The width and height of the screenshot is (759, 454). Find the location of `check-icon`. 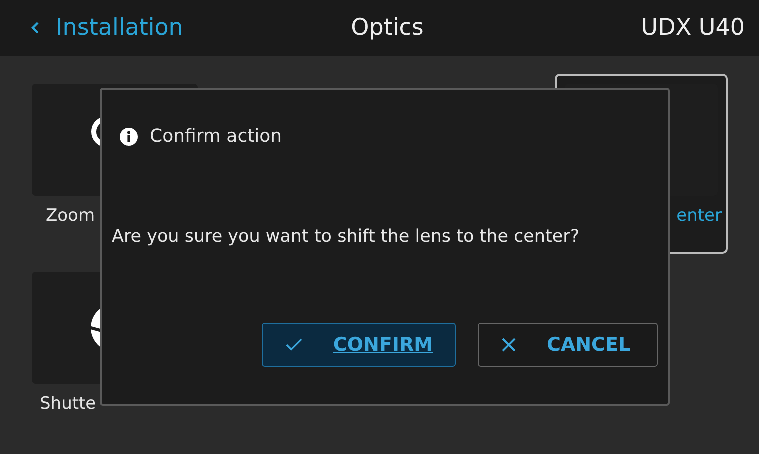

check-icon is located at coordinates (294, 345).